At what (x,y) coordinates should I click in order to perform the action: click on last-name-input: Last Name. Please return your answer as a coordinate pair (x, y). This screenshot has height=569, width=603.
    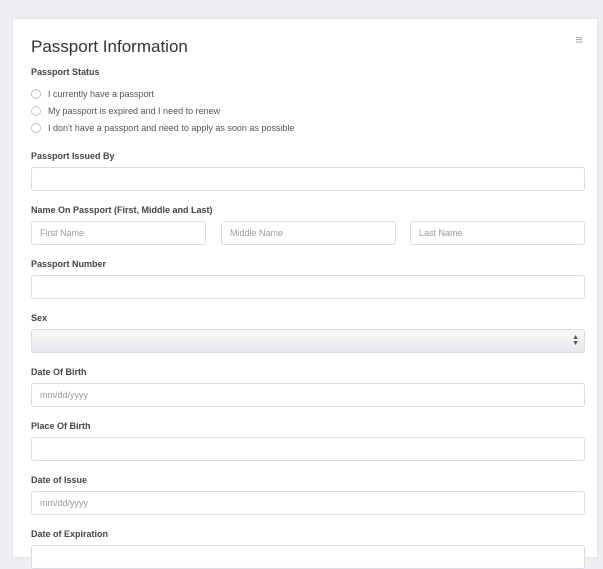
    Looking at the image, I should click on (497, 233).